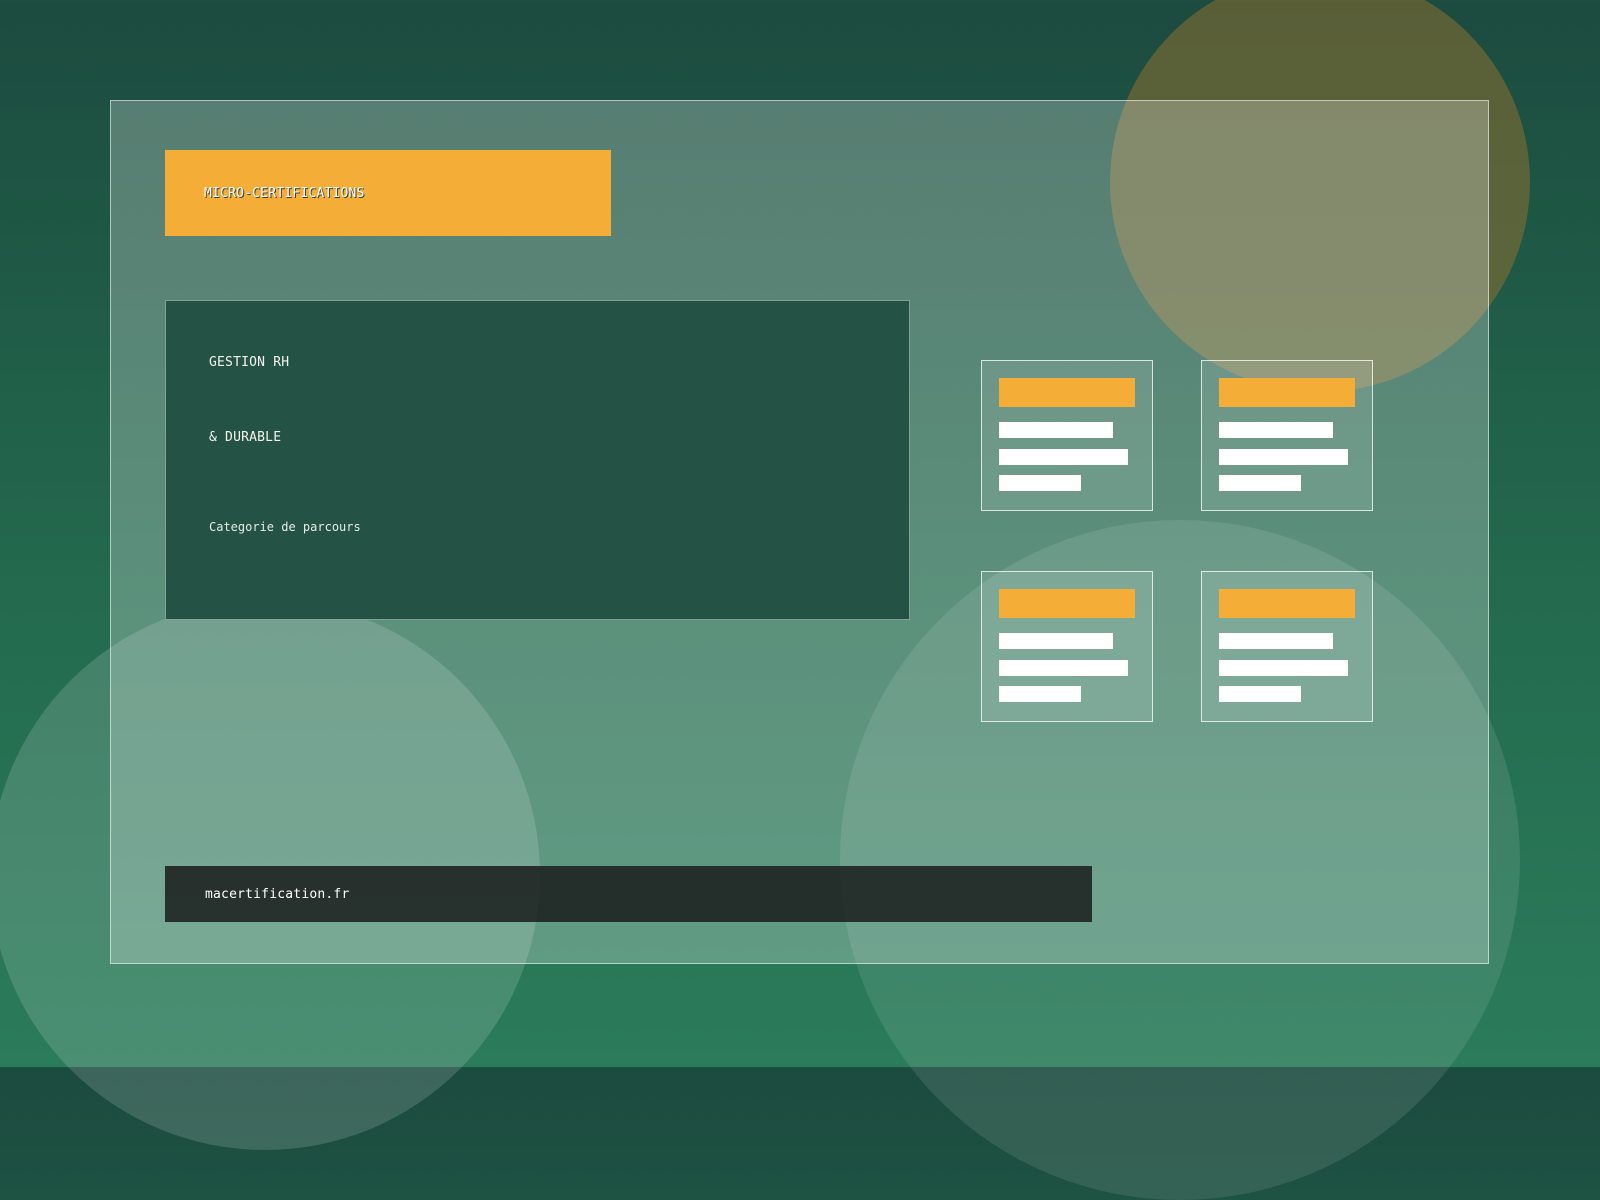 The height and width of the screenshot is (1200, 1600). I want to click on category-caption: Categorie de parcours, so click(285, 527).